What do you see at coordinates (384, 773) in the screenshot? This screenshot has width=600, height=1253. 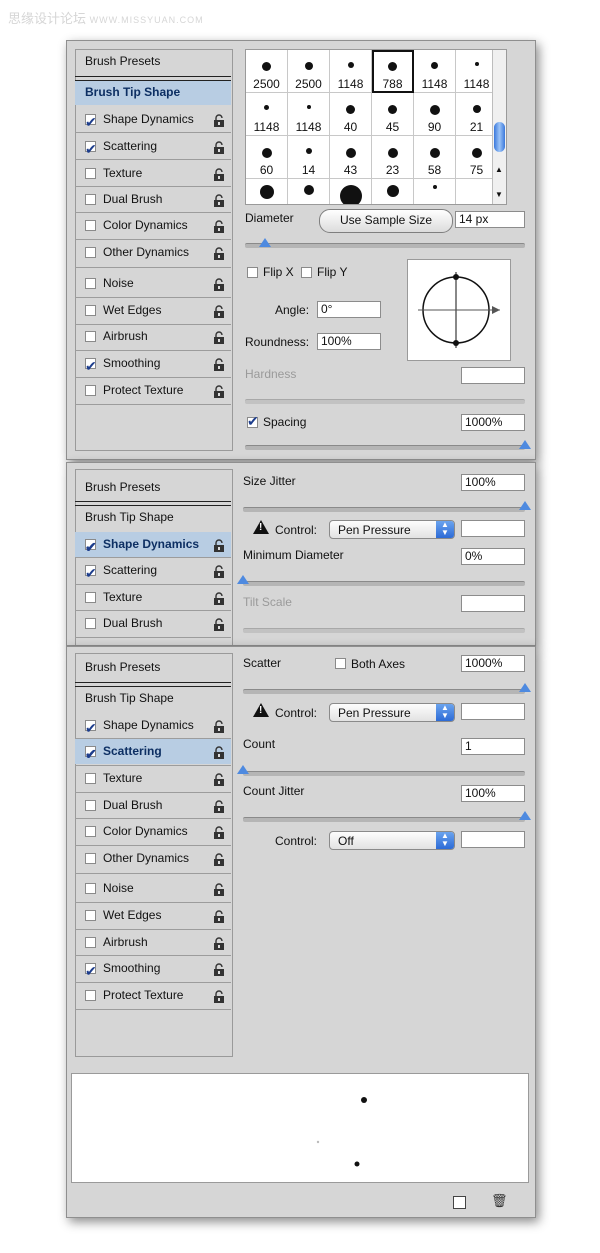 I see `count-slider-track` at bounding box center [384, 773].